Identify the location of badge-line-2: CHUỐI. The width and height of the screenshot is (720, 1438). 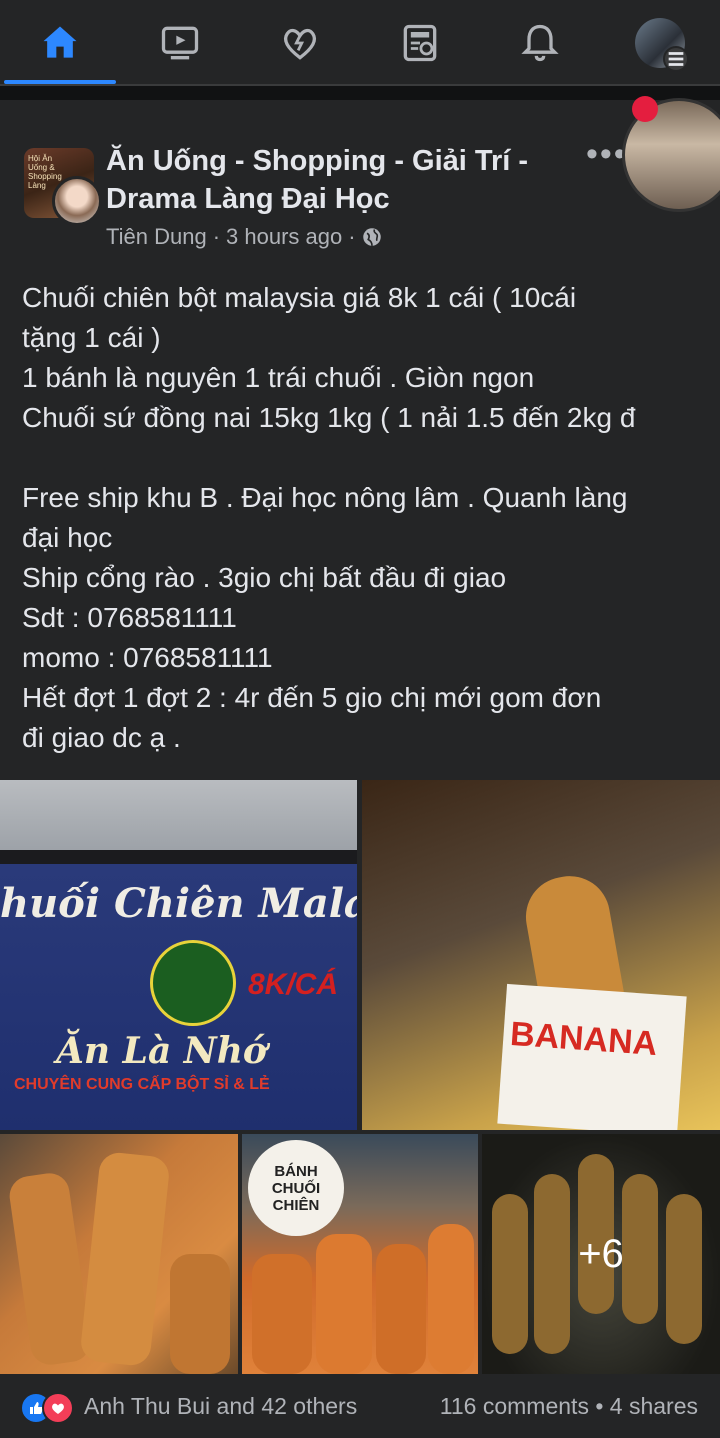
(296, 1188).